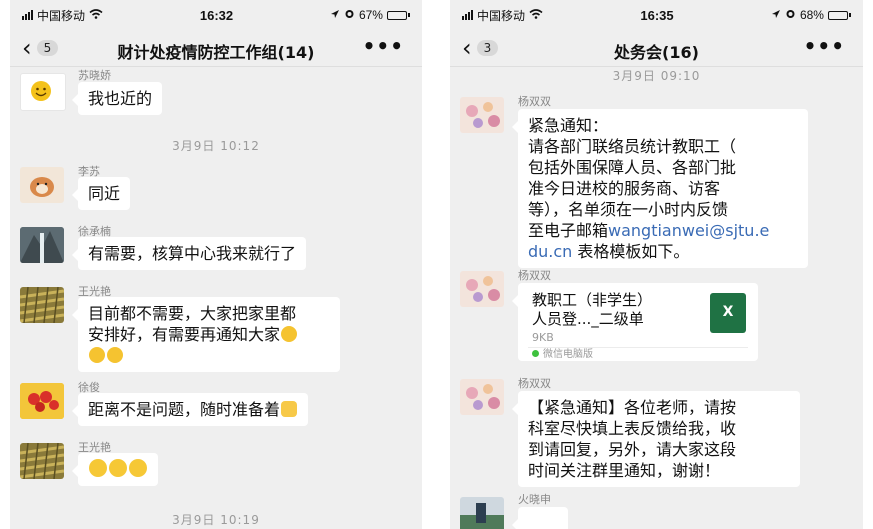 This screenshot has height=529, width=873. Describe the element at coordinates (624, 470) in the screenshot. I see `message-line: 时间关注群里通知，谢谢！` at that location.